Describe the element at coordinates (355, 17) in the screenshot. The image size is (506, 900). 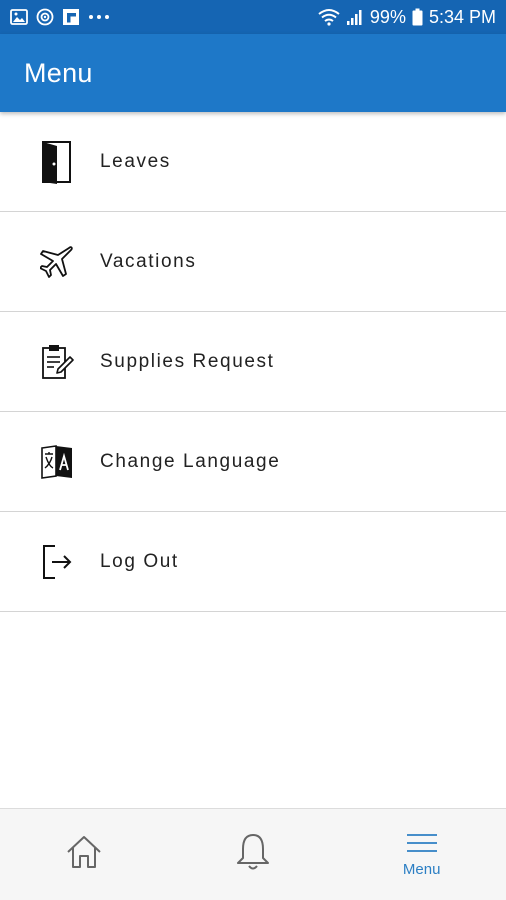
I see `signal-icon` at that location.